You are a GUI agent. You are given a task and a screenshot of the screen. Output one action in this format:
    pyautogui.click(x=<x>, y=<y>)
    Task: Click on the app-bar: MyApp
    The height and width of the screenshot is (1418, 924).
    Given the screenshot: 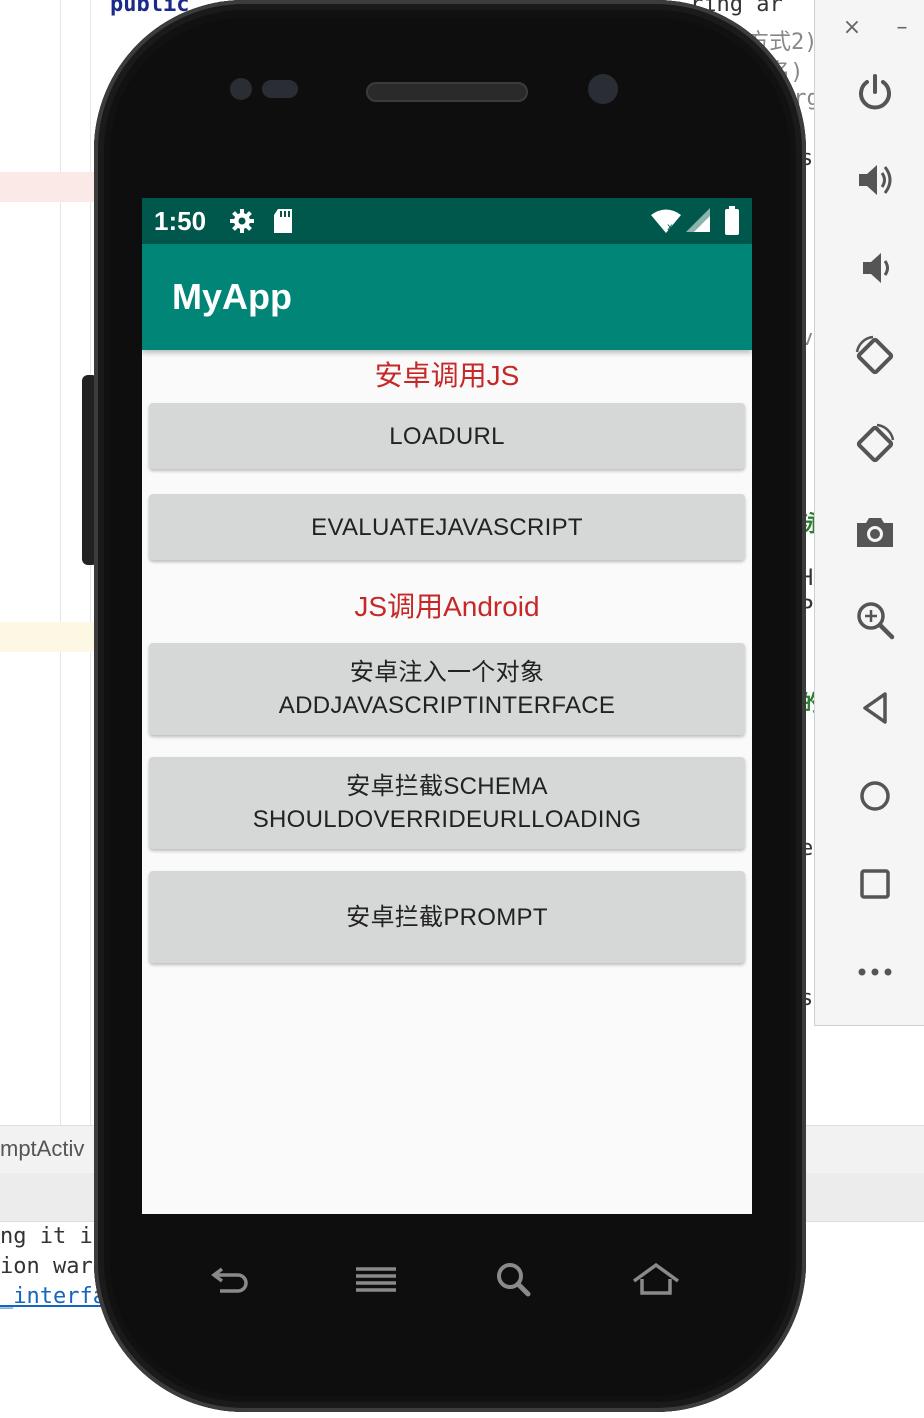 What is the action you would take?
    pyautogui.click(x=447, y=297)
    